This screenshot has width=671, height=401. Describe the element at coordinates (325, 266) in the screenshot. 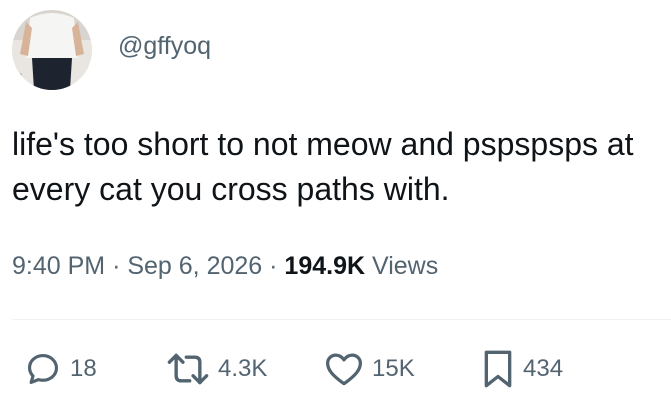

I see `views-count: 194.9K` at that location.